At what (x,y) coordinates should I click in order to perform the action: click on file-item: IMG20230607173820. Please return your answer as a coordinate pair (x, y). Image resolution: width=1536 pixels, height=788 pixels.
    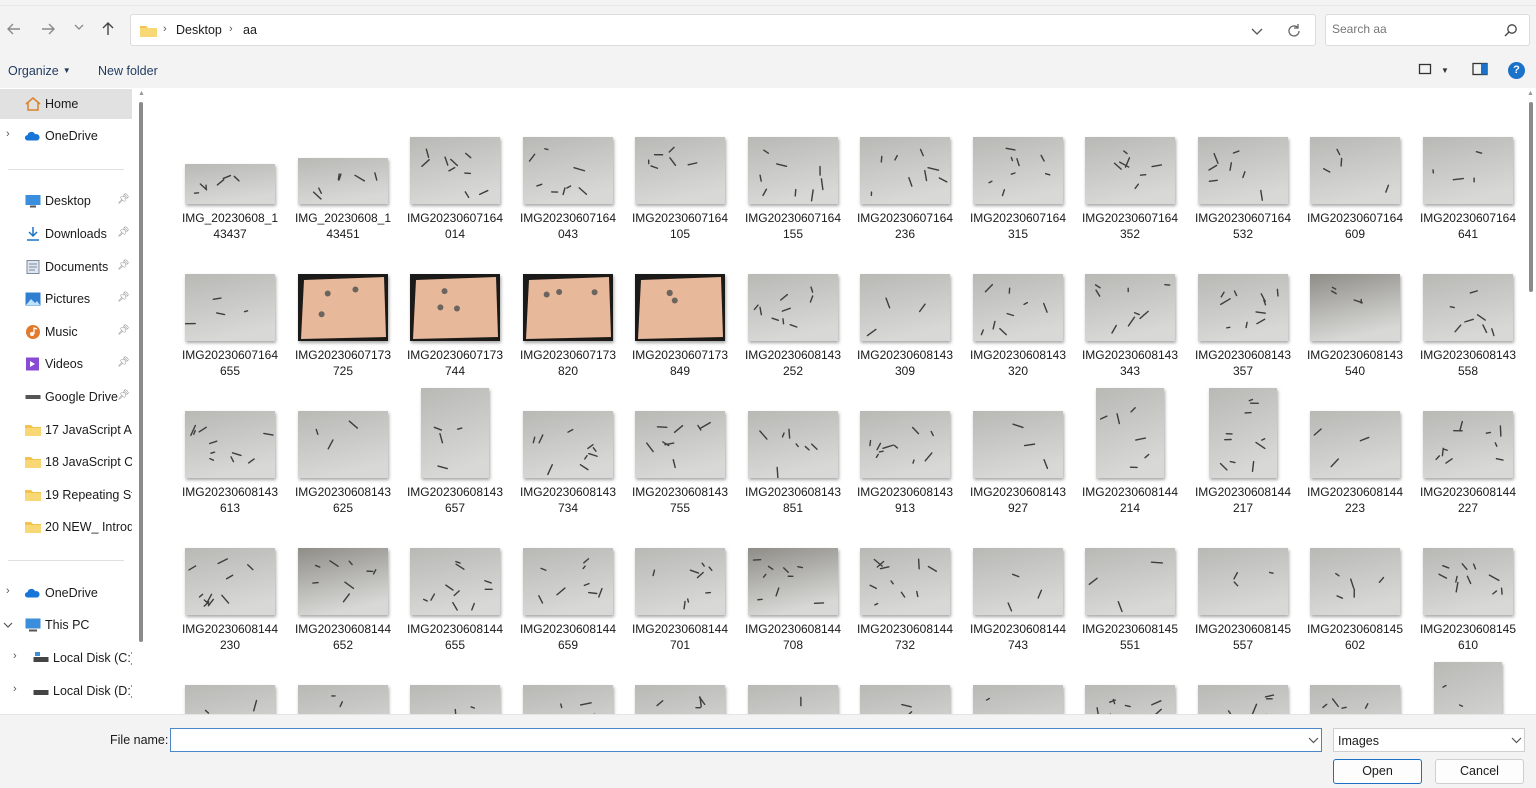
    Looking at the image, I should click on (568, 309).